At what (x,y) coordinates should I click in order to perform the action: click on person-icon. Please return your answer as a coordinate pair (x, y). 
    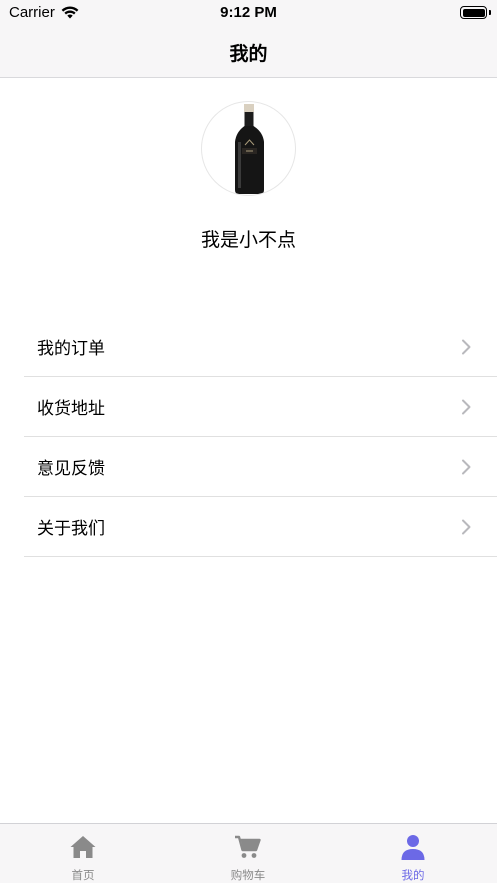
    Looking at the image, I should click on (413, 847).